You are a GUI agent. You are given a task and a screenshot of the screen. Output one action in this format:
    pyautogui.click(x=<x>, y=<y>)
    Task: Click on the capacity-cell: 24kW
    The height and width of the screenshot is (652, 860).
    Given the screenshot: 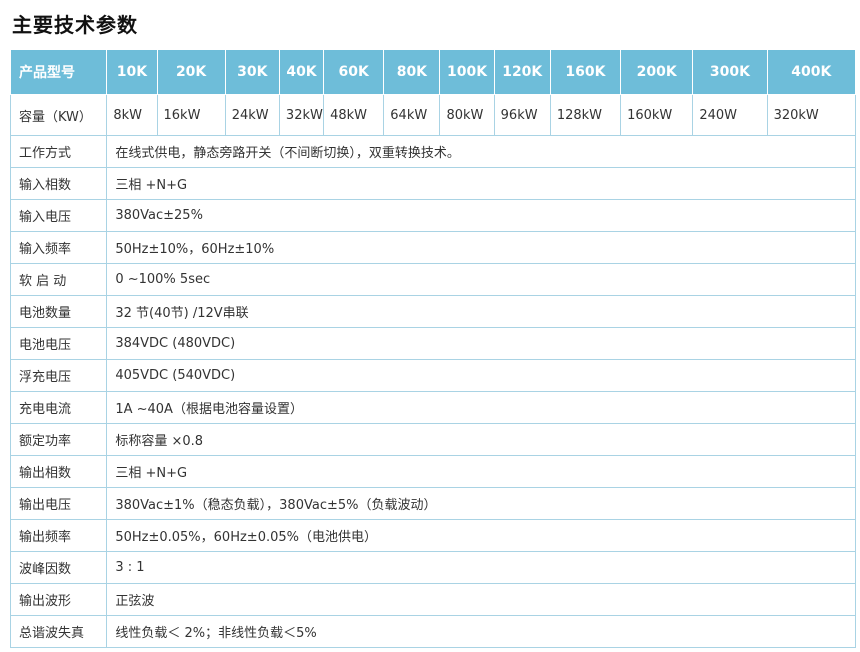 What is the action you would take?
    pyautogui.click(x=252, y=115)
    